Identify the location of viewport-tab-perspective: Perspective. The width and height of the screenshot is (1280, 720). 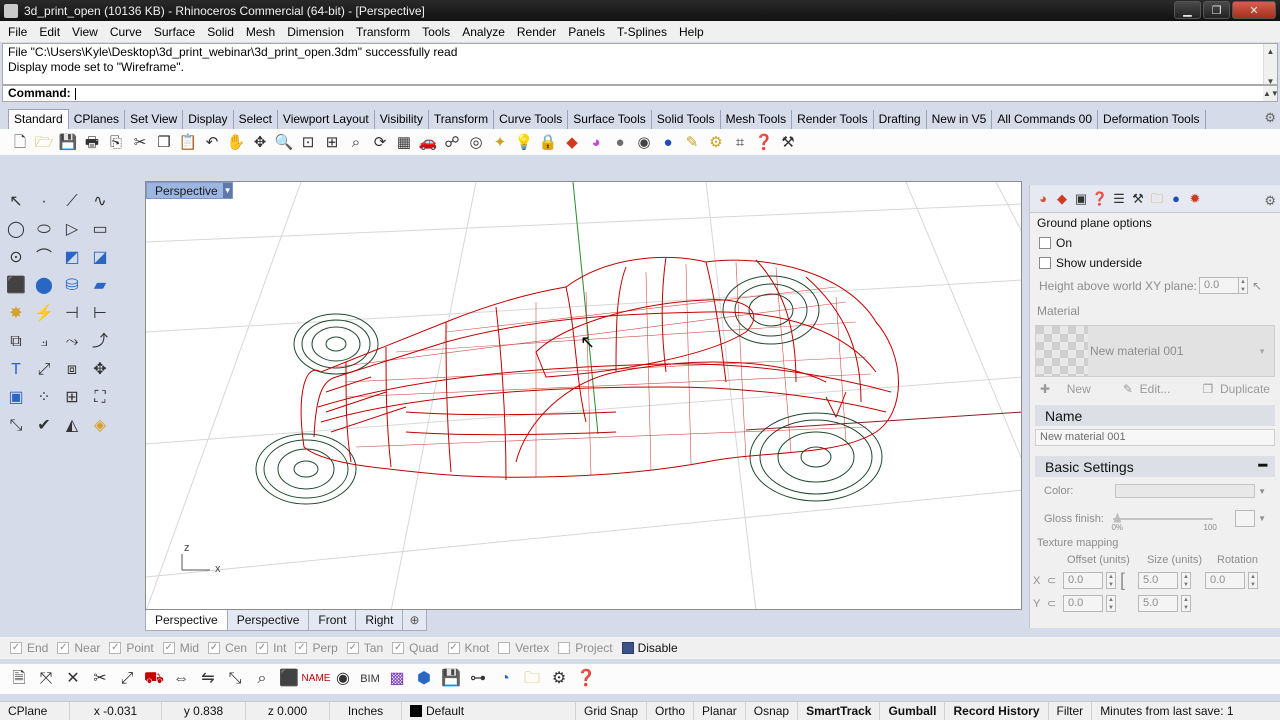
(186, 620).